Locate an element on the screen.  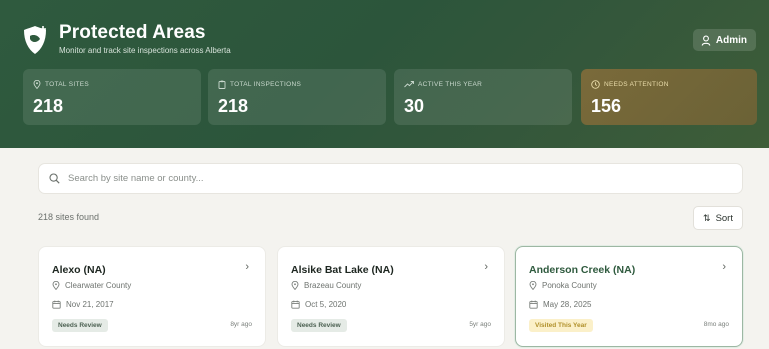
clock-icon is located at coordinates (595, 84).